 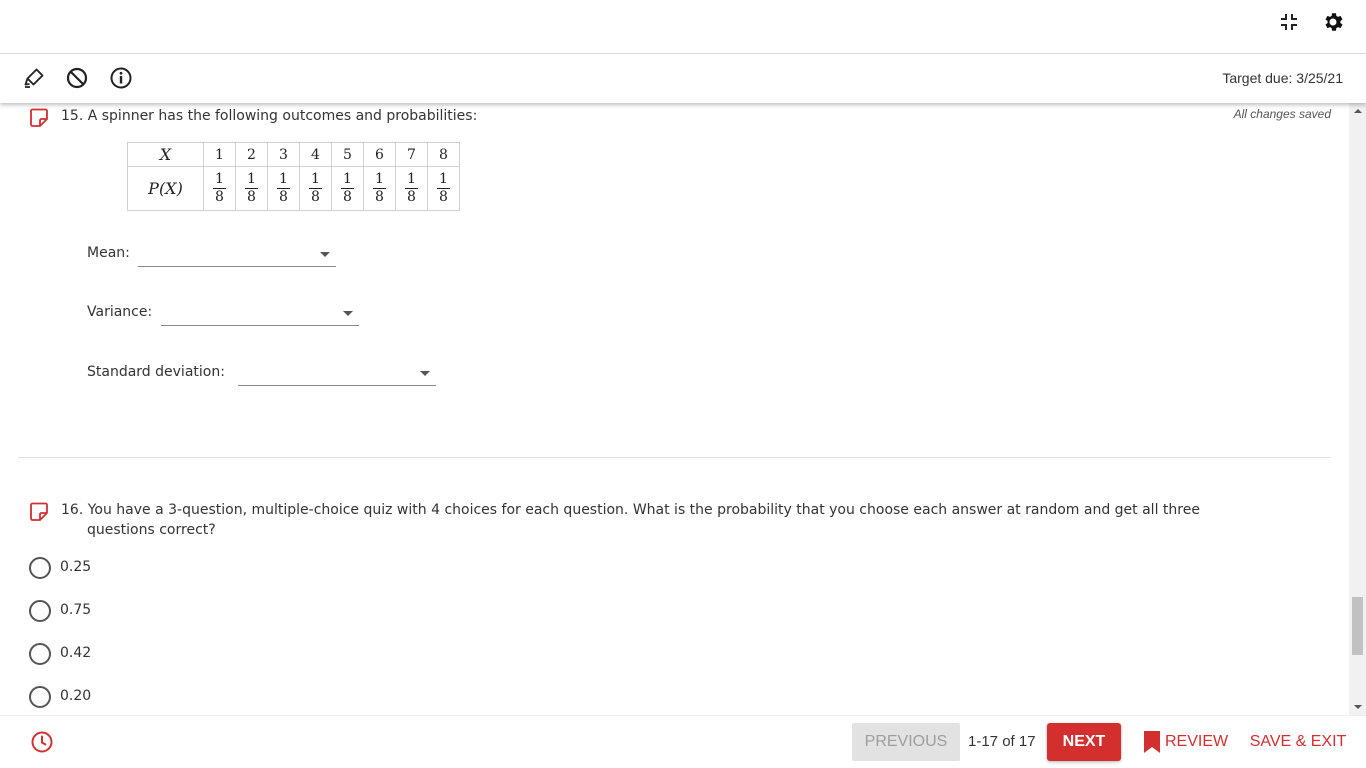 What do you see at coordinates (1289, 22) in the screenshot?
I see `collapse-icon` at bounding box center [1289, 22].